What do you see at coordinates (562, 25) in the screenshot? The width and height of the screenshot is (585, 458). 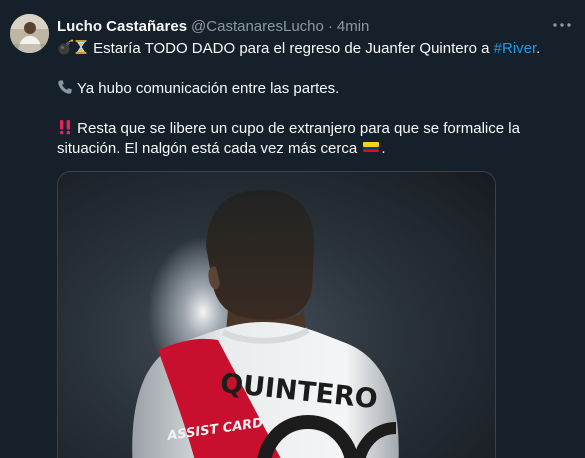 I see `more-options-icon` at bounding box center [562, 25].